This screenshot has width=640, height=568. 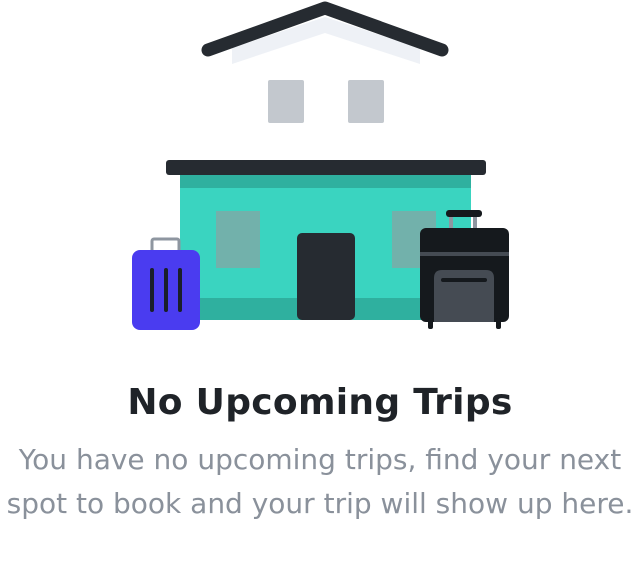 What do you see at coordinates (464, 280) in the screenshot?
I see `black-suitcase-pocket-slot` at bounding box center [464, 280].